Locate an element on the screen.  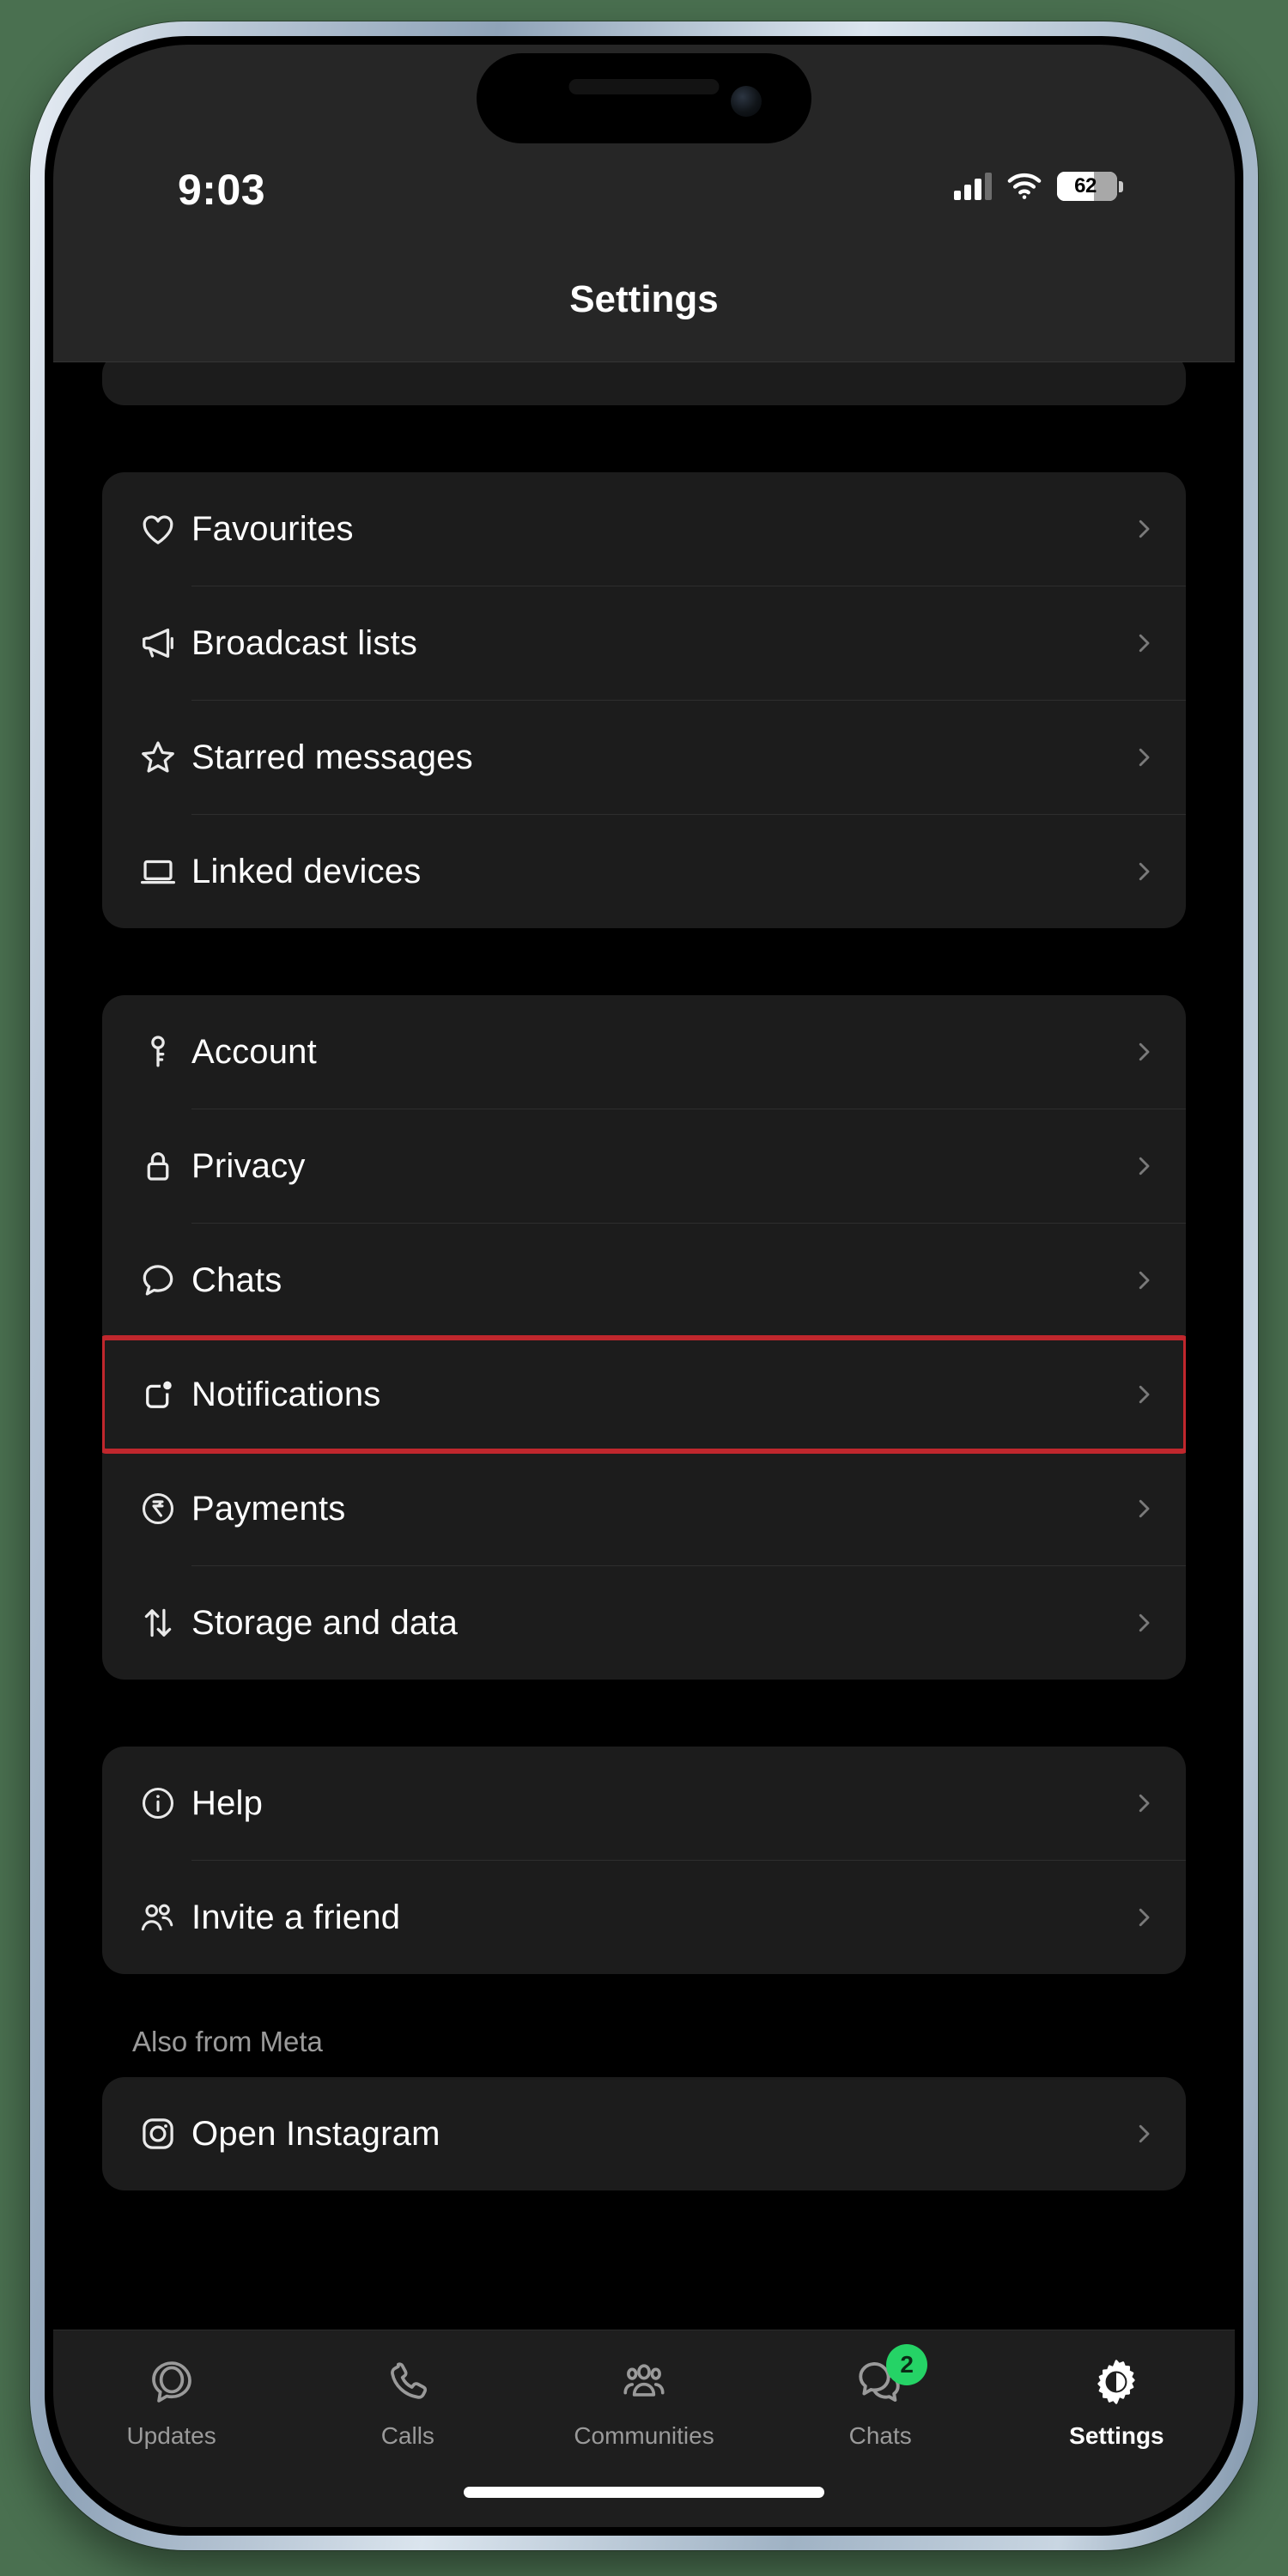
list-item-broadcast-lists: Broadcast lists is located at coordinates (644, 643).